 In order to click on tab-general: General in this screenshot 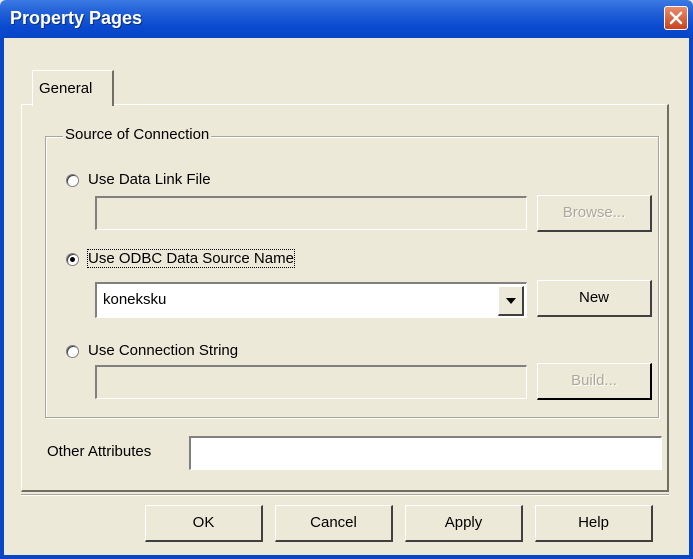, I will do `click(73, 88)`.